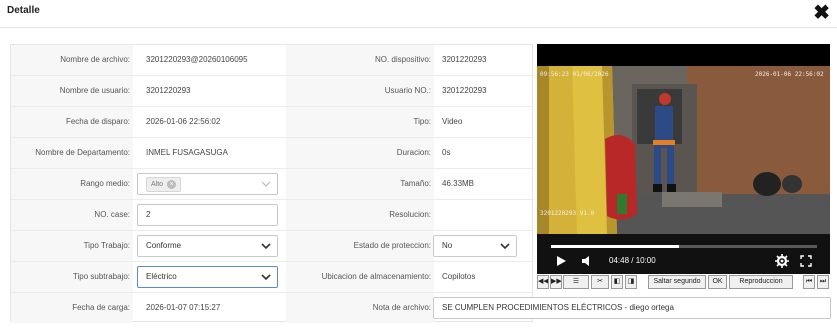 The height and width of the screenshot is (331, 837). What do you see at coordinates (72, 60) in the screenshot?
I see `file-name-label: Nombre de archivo:` at bounding box center [72, 60].